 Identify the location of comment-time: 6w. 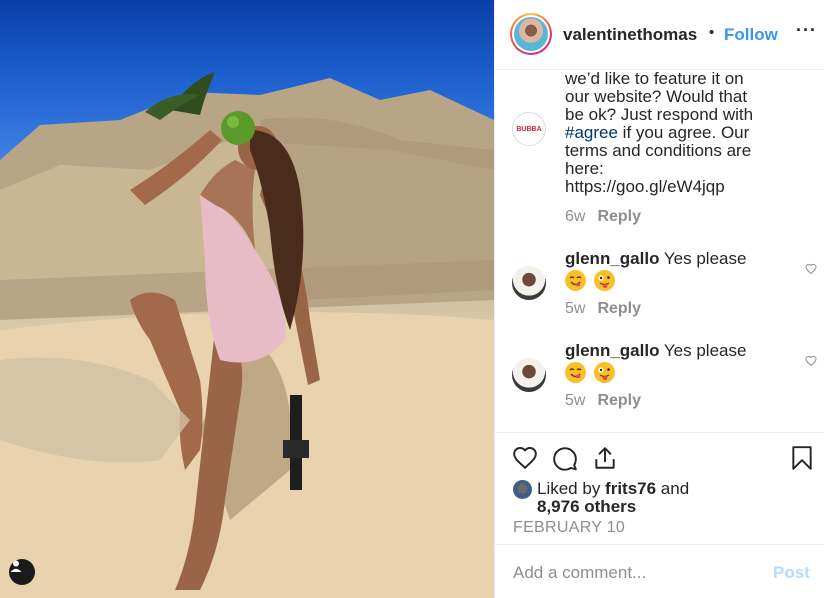
(575, 216).